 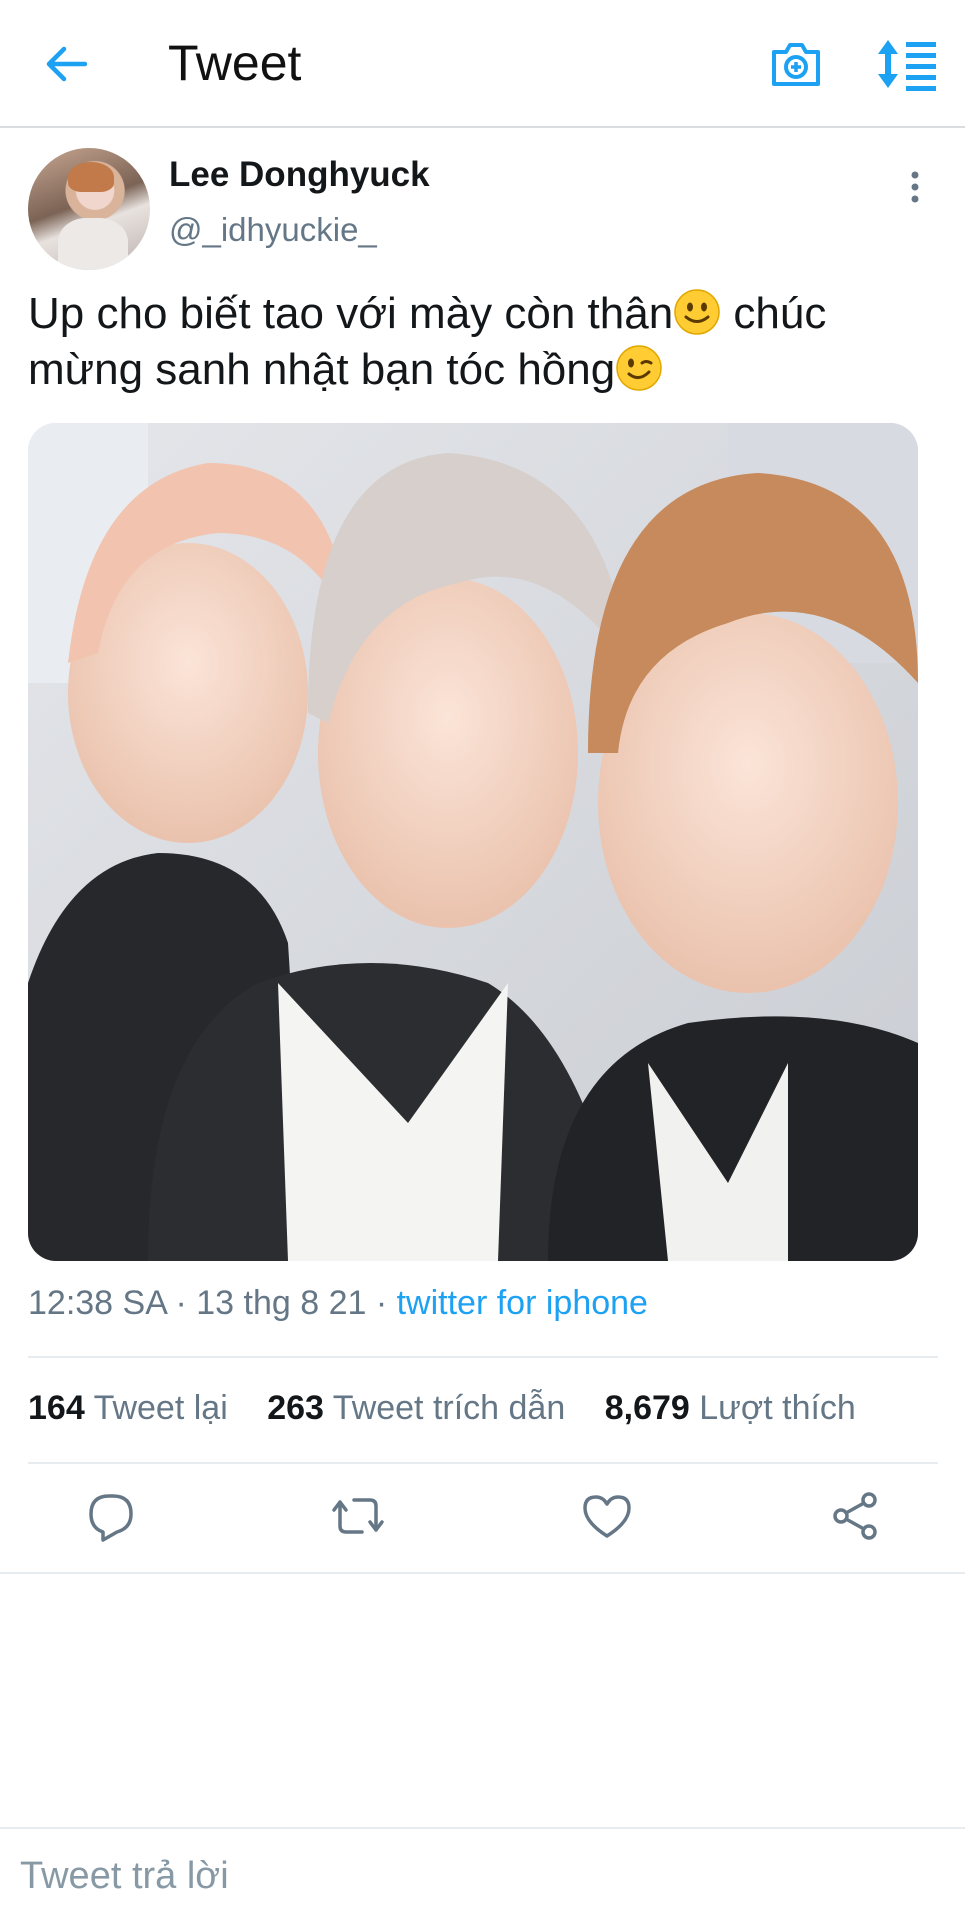 I want to click on winking-face-emoji, so click(x=639, y=368).